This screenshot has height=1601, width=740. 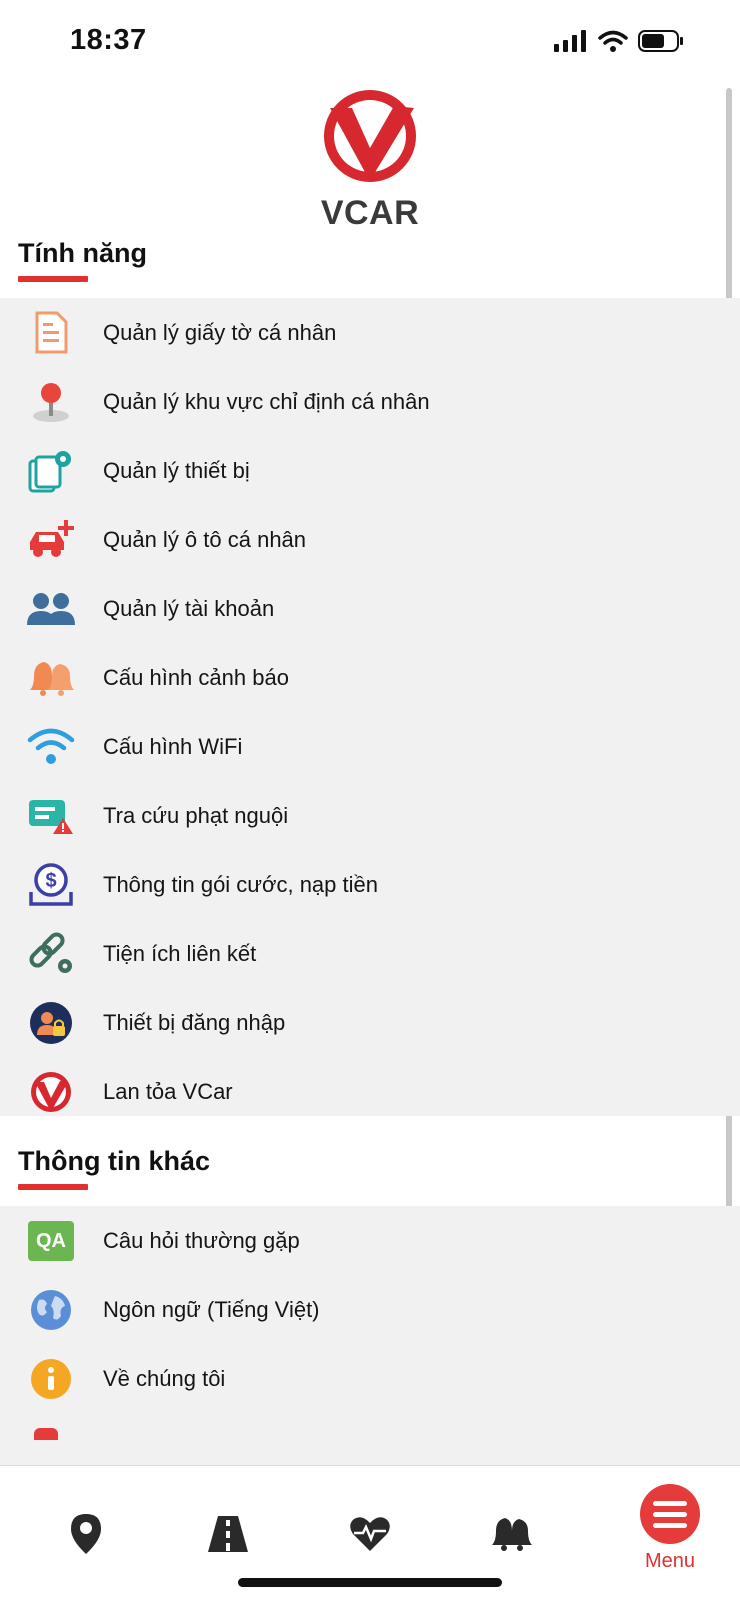 I want to click on partial-item-icon, so click(x=49, y=1434).